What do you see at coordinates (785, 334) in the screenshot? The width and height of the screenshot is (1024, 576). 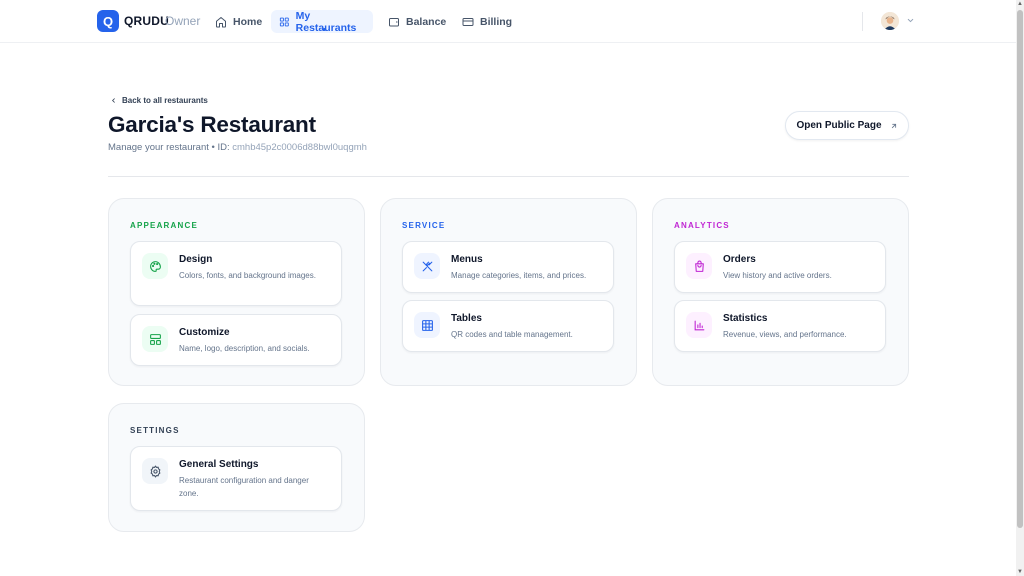 I see `card-desc-statistics: Revenue, views, and performance.` at bounding box center [785, 334].